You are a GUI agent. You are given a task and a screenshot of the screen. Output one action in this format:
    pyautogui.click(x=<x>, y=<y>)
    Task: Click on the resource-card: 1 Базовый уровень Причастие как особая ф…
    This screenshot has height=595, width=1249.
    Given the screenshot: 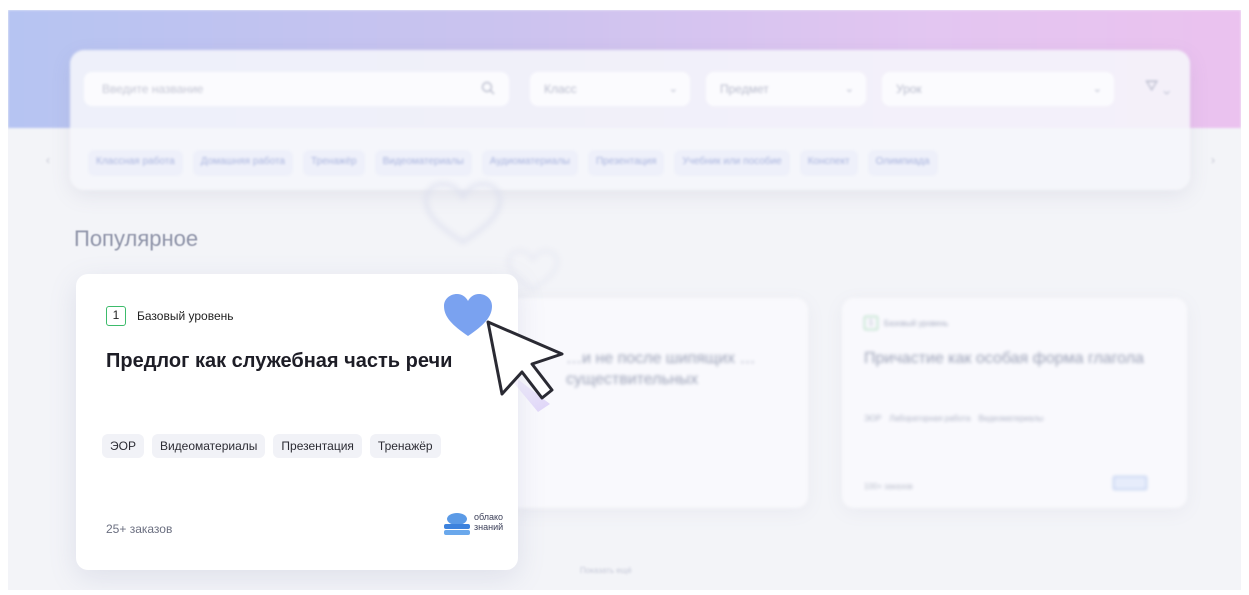 What is the action you would take?
    pyautogui.click(x=1014, y=403)
    